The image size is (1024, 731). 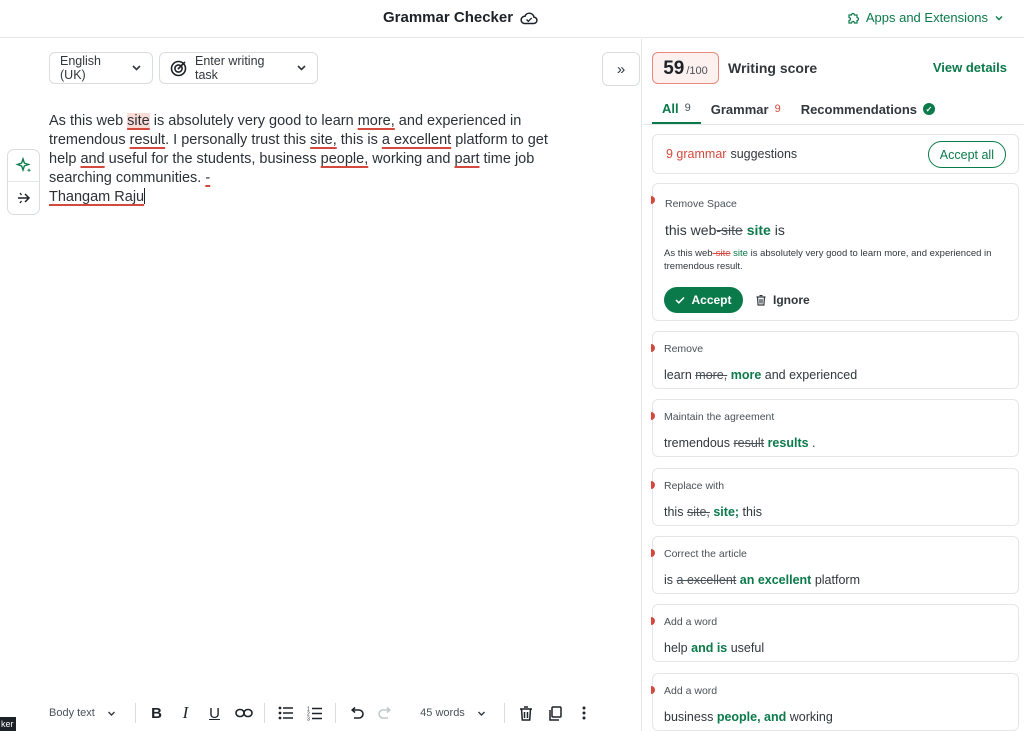 I want to click on context-after: and experienced, so click(x=811, y=375).